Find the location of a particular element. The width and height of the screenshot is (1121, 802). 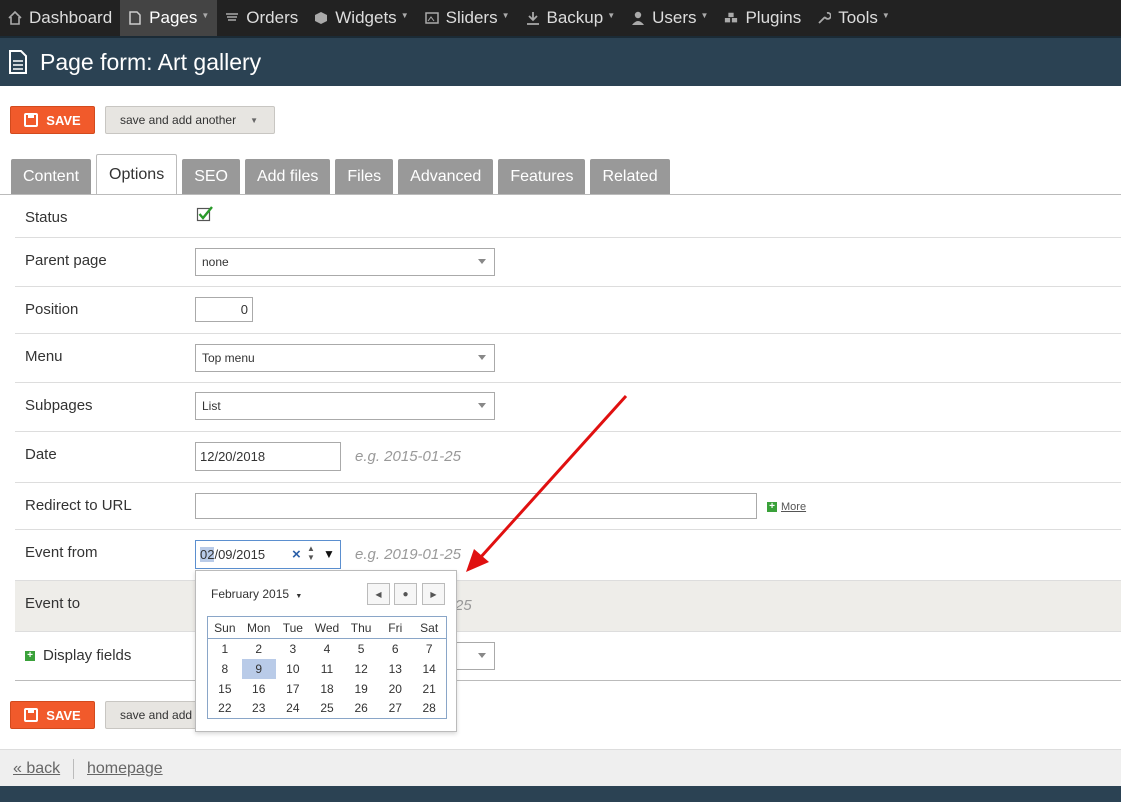

homepage-link: homepage is located at coordinates (125, 769).